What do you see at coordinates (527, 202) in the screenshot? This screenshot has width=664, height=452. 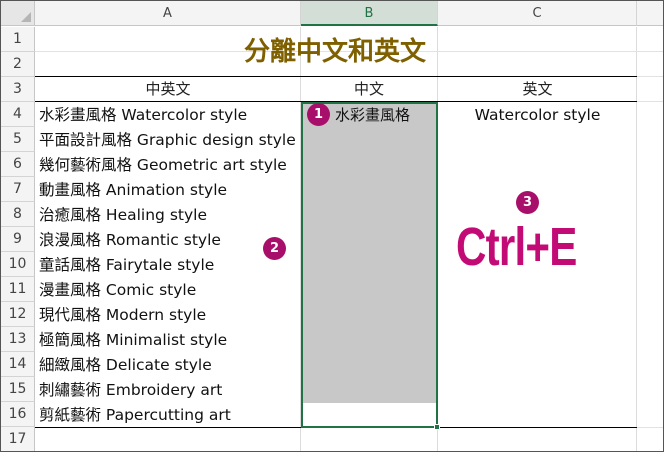 I see `step-badge-3: 3` at bounding box center [527, 202].